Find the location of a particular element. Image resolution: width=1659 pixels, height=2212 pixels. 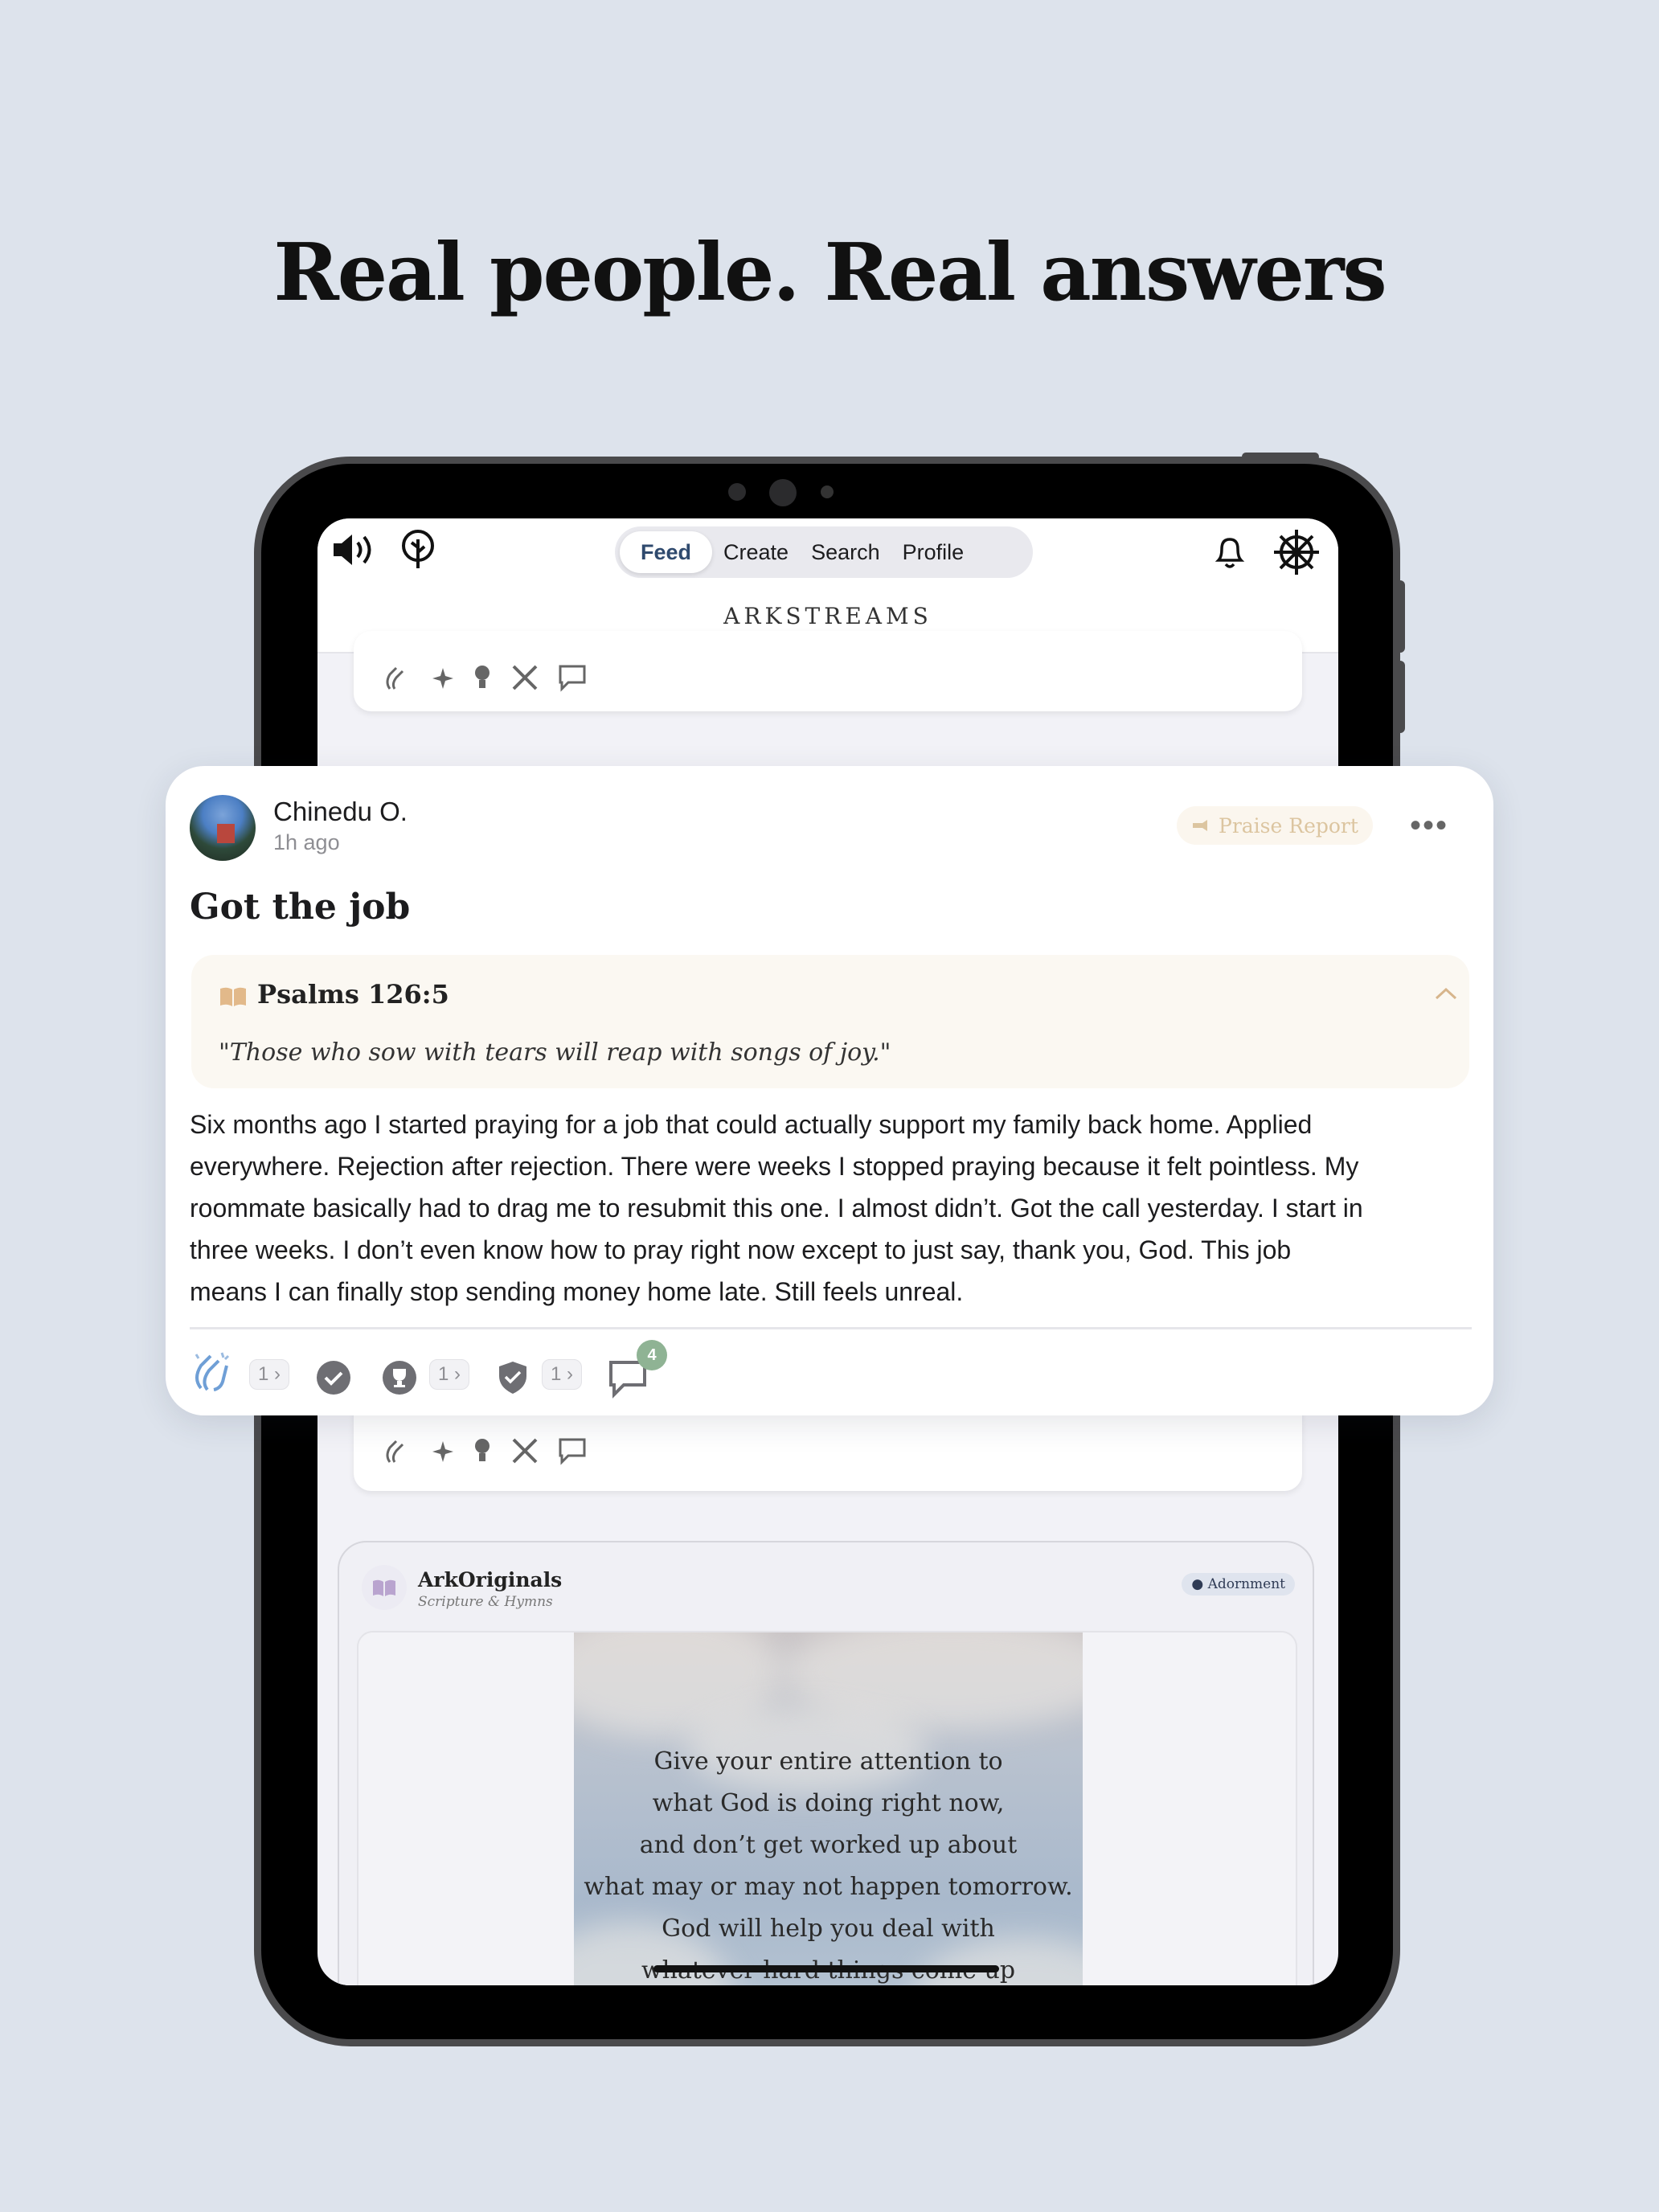

verse-reference: Psalms 126:5 is located at coordinates (353, 994).